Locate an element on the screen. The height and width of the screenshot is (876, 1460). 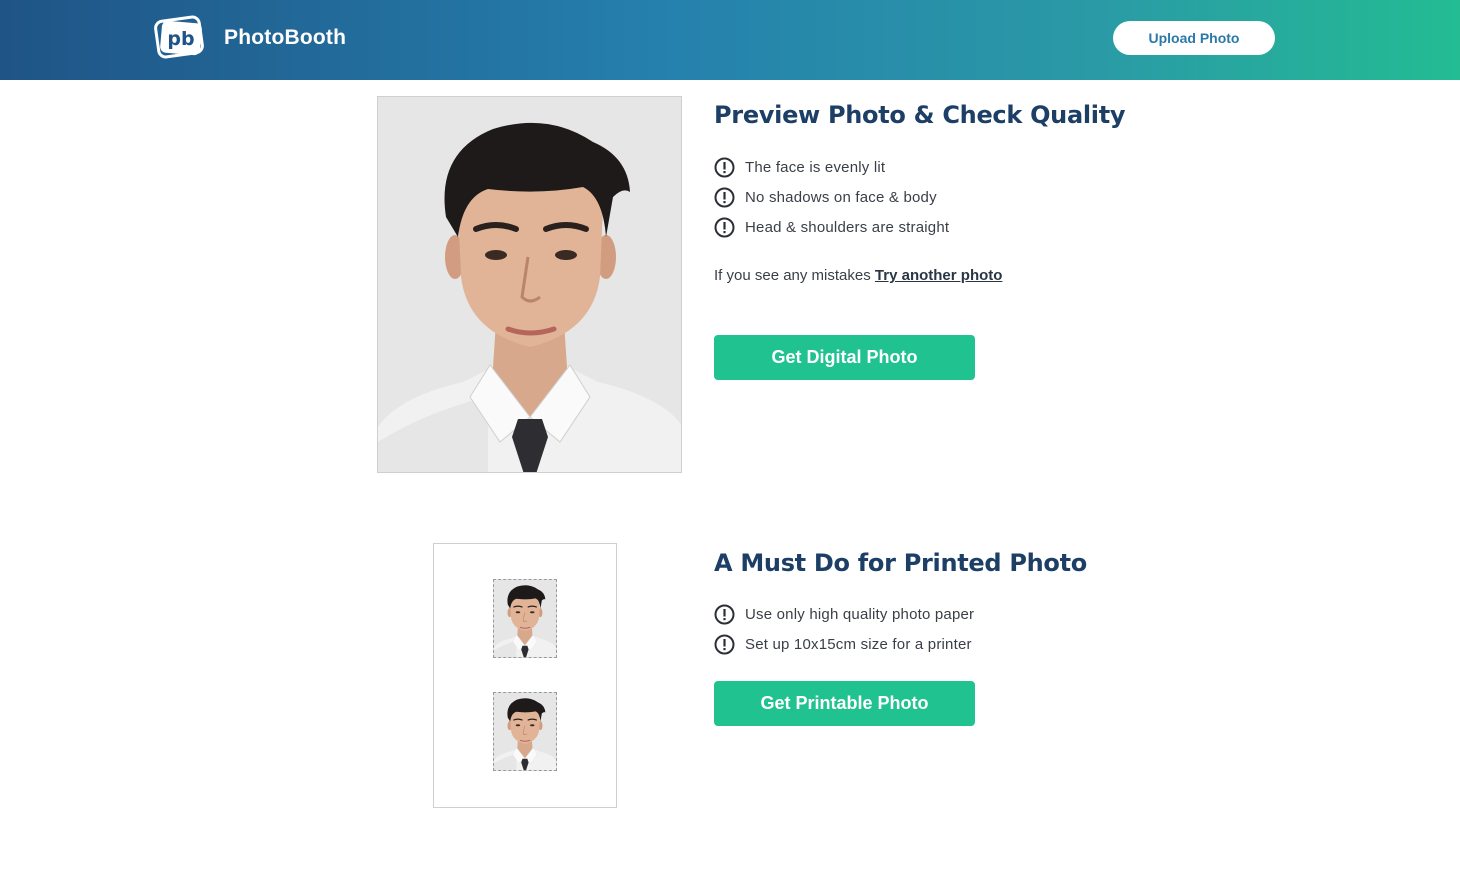
preview-title: Preview Photo & Check Quality is located at coordinates (920, 115).